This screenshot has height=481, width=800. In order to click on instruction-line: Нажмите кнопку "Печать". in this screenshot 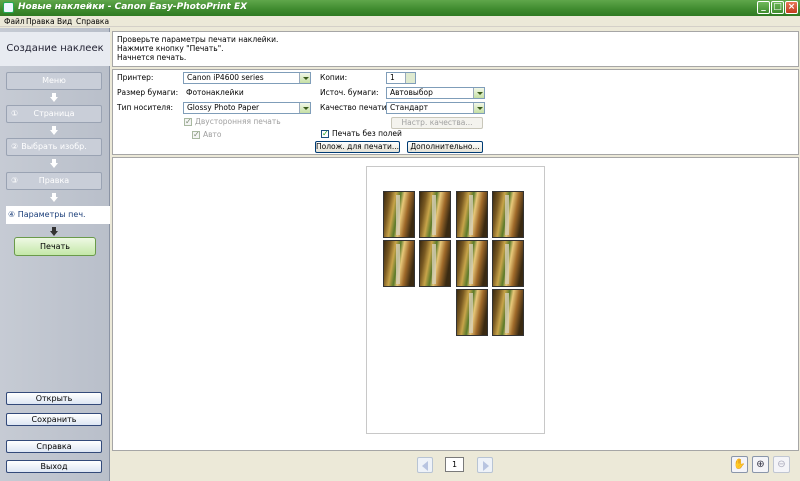, I will do `click(170, 48)`.